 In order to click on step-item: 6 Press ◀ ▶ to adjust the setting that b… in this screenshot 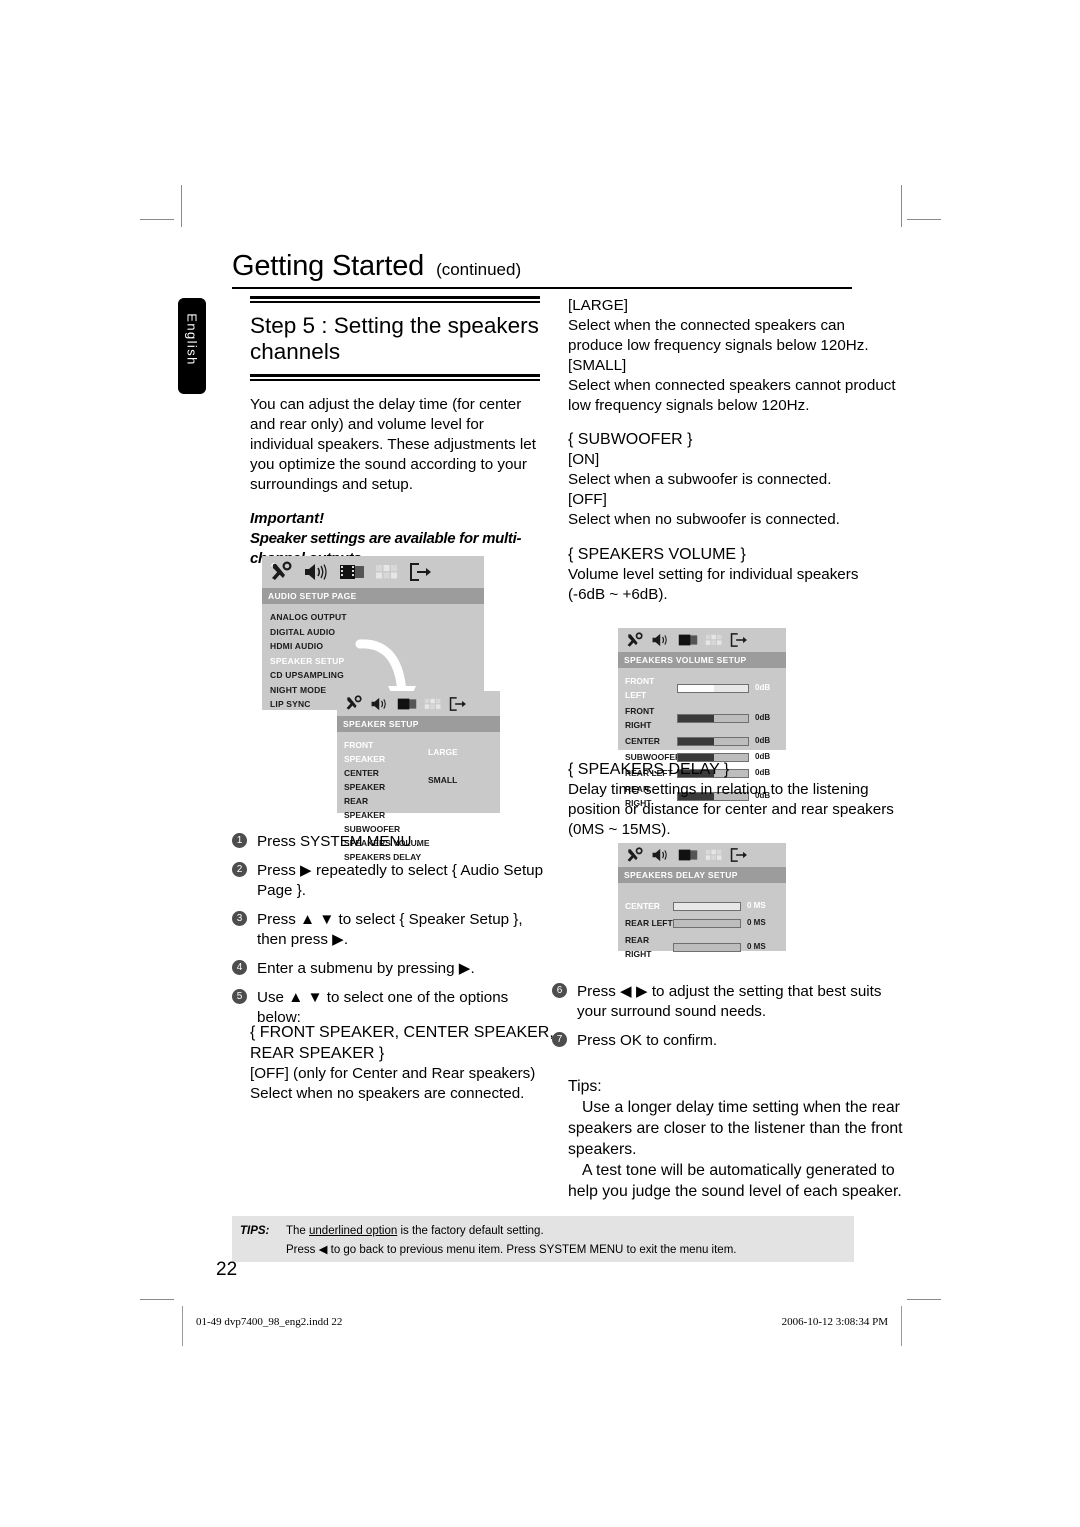, I will do `click(726, 1002)`.